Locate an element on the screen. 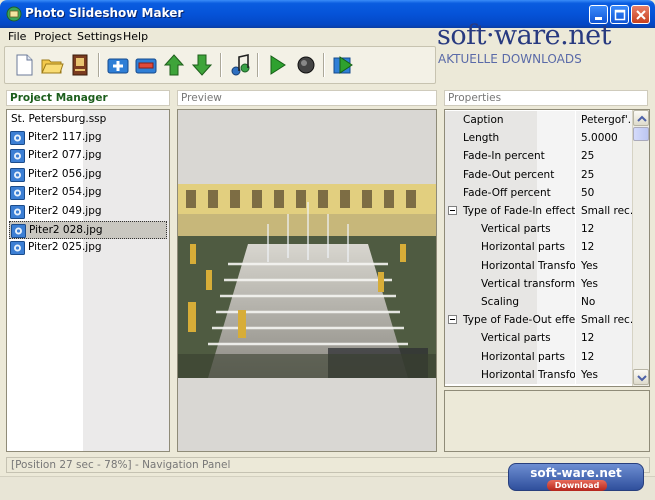  property-value: 5.0000 is located at coordinates (604, 138).